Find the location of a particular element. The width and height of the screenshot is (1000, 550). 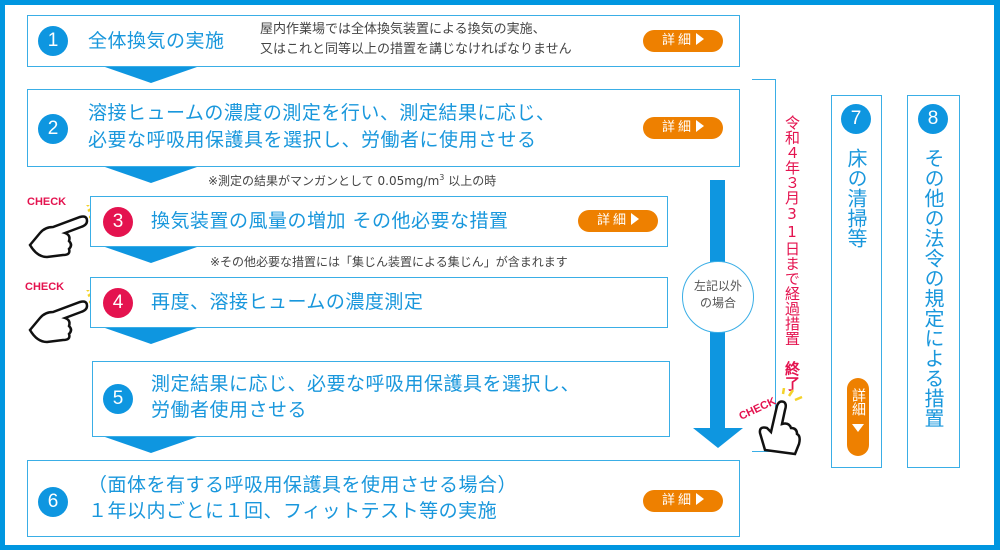

bypass-label-line1: 左記以外 is located at coordinates (717, 286).